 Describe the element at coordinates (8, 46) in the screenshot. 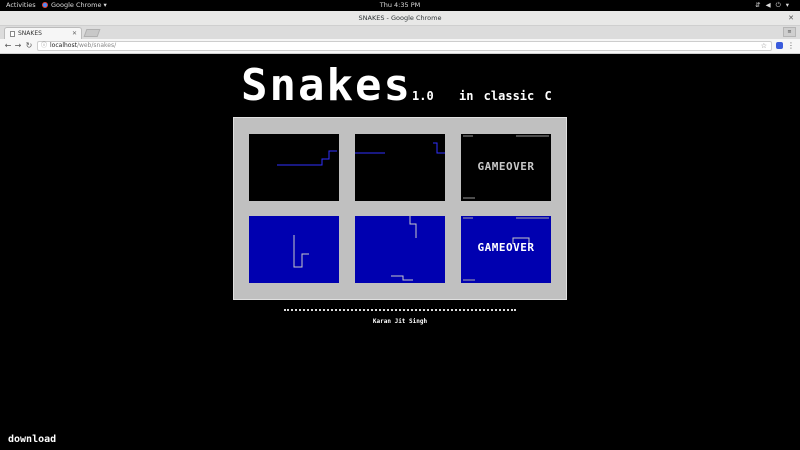

I see `back-button: ←` at that location.